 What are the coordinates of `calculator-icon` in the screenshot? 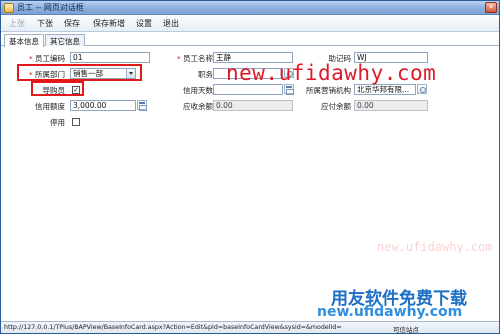 It's located at (142, 105).